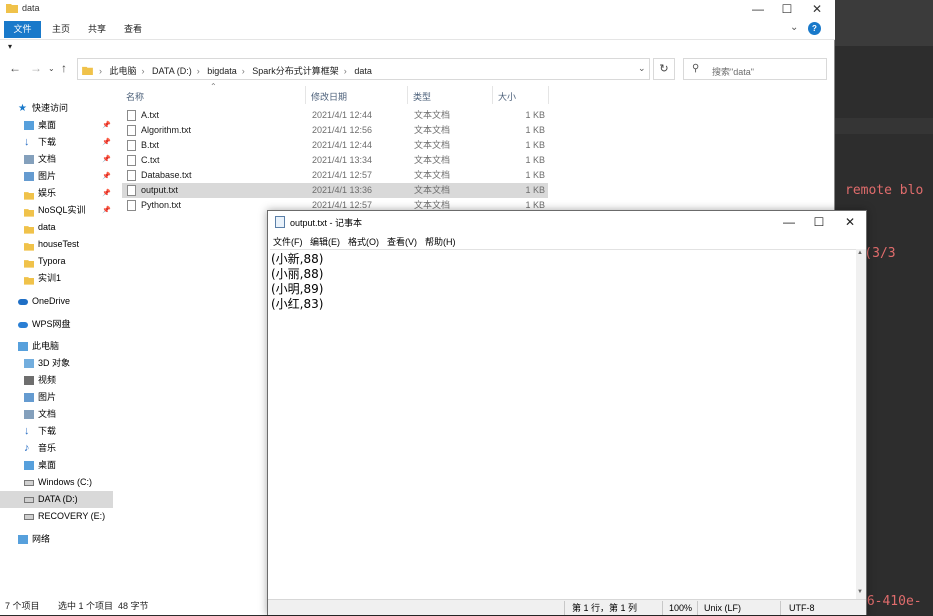  I want to click on sidebar-item-label: 音乐, so click(47, 448).